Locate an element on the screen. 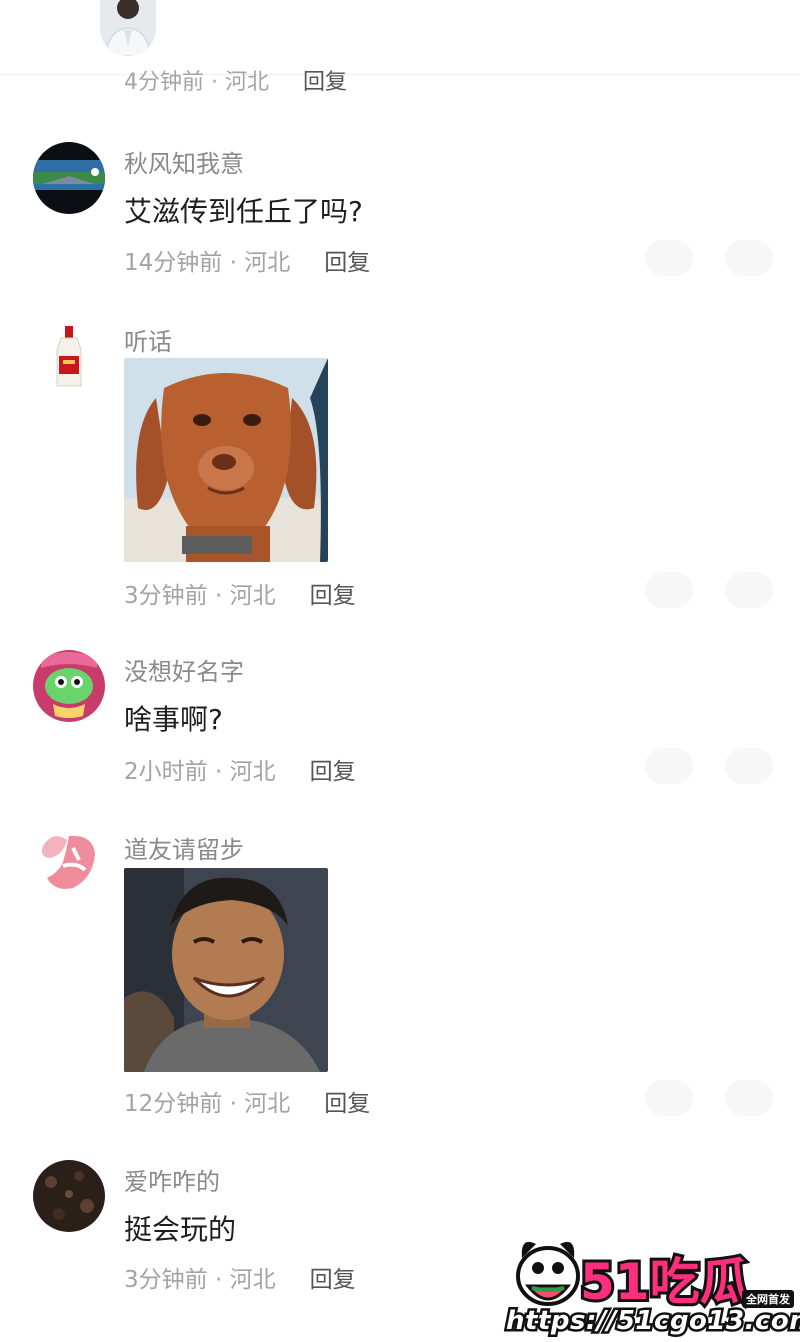 This screenshot has width=800, height=1342. username: 没想好名字 is located at coordinates (184, 669).